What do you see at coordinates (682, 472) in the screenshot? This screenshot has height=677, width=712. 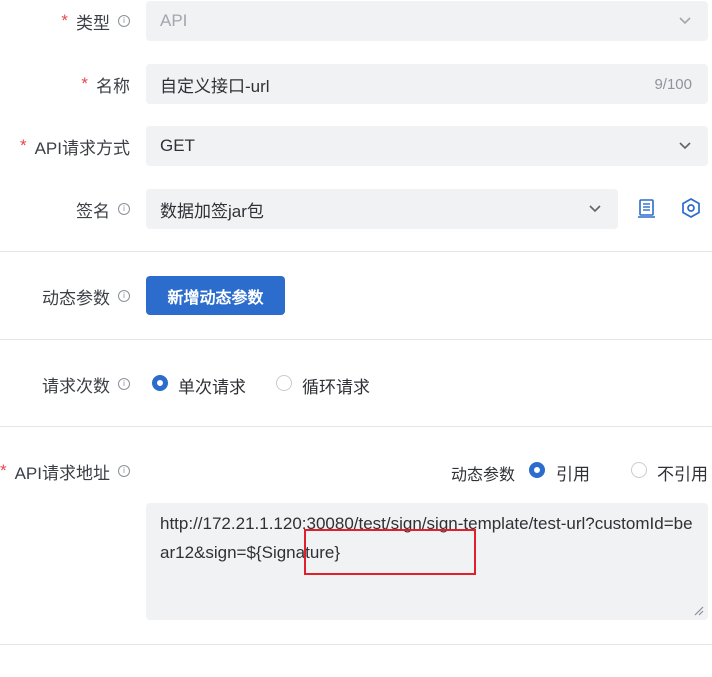 I see `no-reference-label: 不引用` at bounding box center [682, 472].